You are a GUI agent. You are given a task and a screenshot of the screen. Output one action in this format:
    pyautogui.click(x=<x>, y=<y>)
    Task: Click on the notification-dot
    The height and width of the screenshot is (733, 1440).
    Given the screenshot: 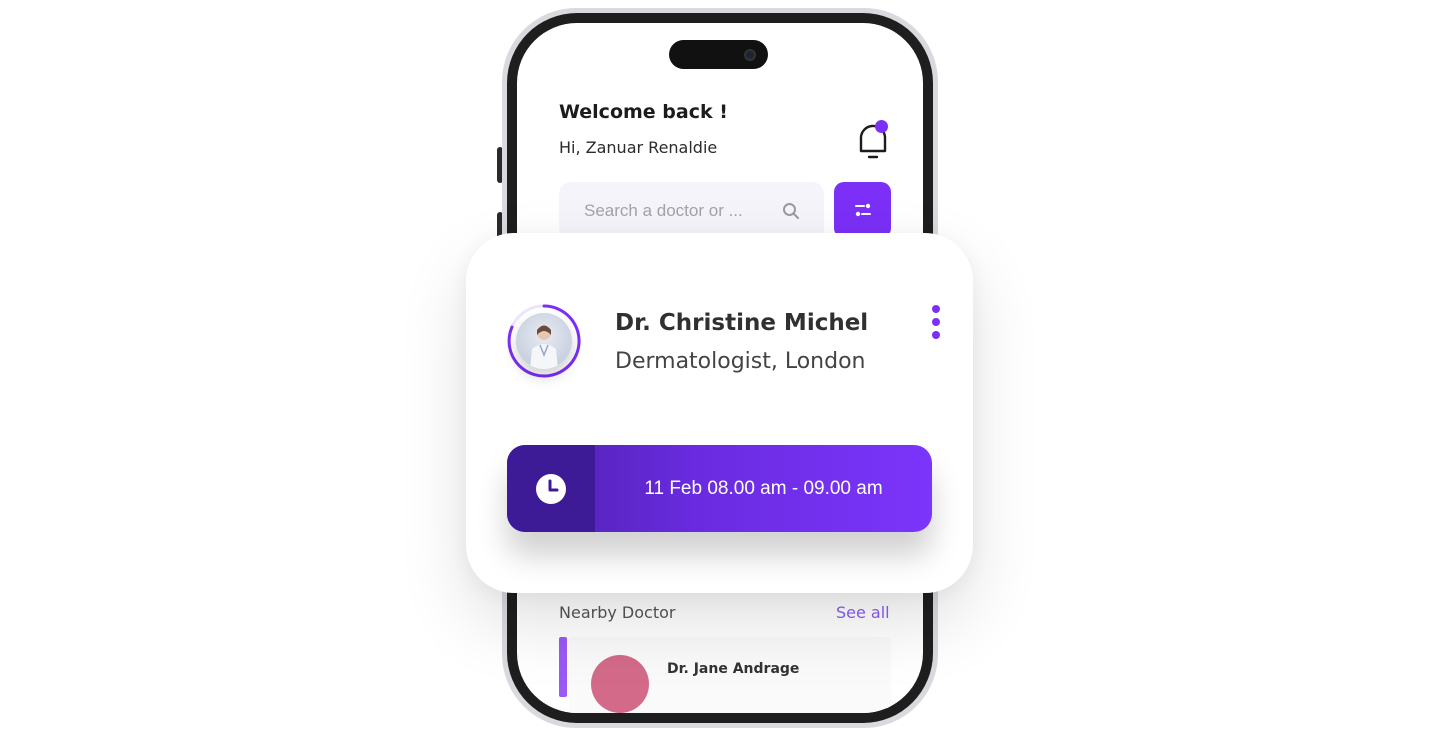 What is the action you would take?
    pyautogui.click(x=881, y=126)
    